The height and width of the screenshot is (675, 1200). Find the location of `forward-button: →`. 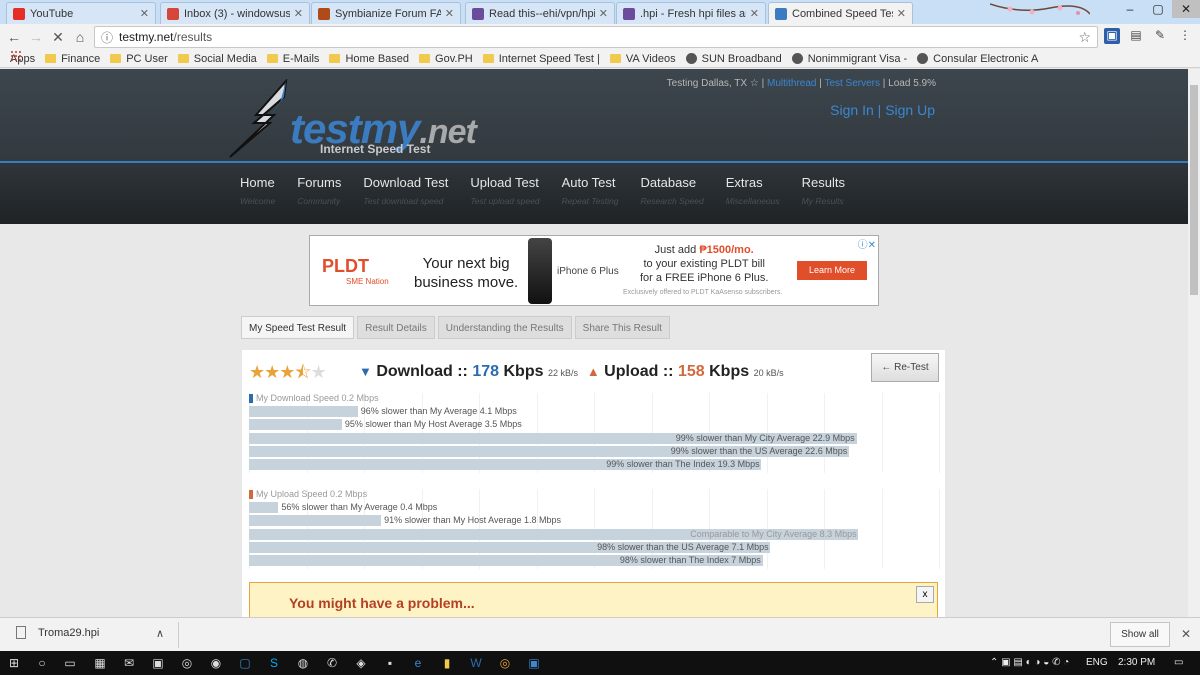

forward-button: → is located at coordinates (36, 37).